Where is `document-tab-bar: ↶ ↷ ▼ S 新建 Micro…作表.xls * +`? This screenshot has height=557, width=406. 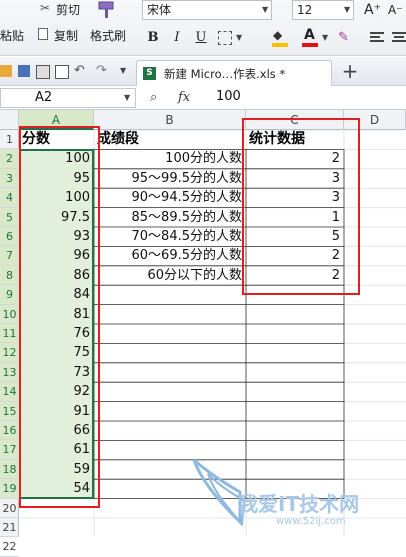
document-tab-bar: ↶ ↷ ▼ S 新建 Micro…作表.xls * + is located at coordinates (203, 71).